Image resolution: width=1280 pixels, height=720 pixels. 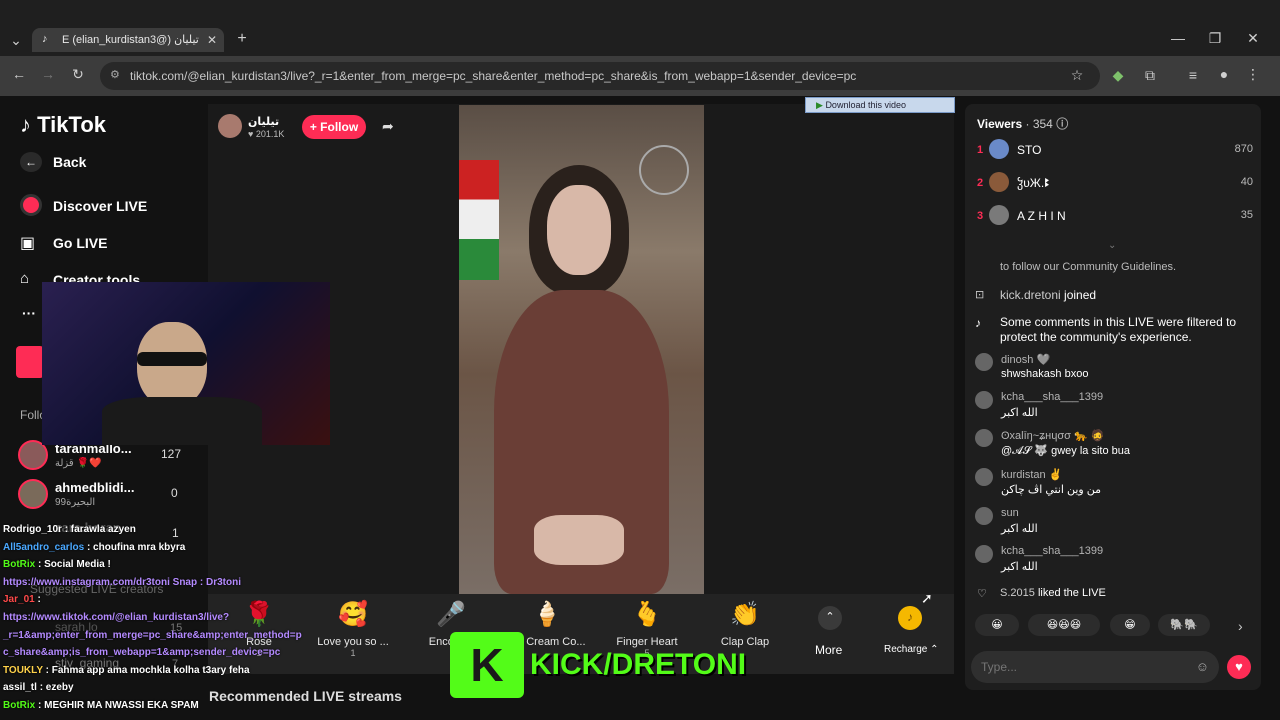 What do you see at coordinates (1150, 75) in the screenshot?
I see `extensions-puzzle-icon: ⧉` at bounding box center [1150, 75].